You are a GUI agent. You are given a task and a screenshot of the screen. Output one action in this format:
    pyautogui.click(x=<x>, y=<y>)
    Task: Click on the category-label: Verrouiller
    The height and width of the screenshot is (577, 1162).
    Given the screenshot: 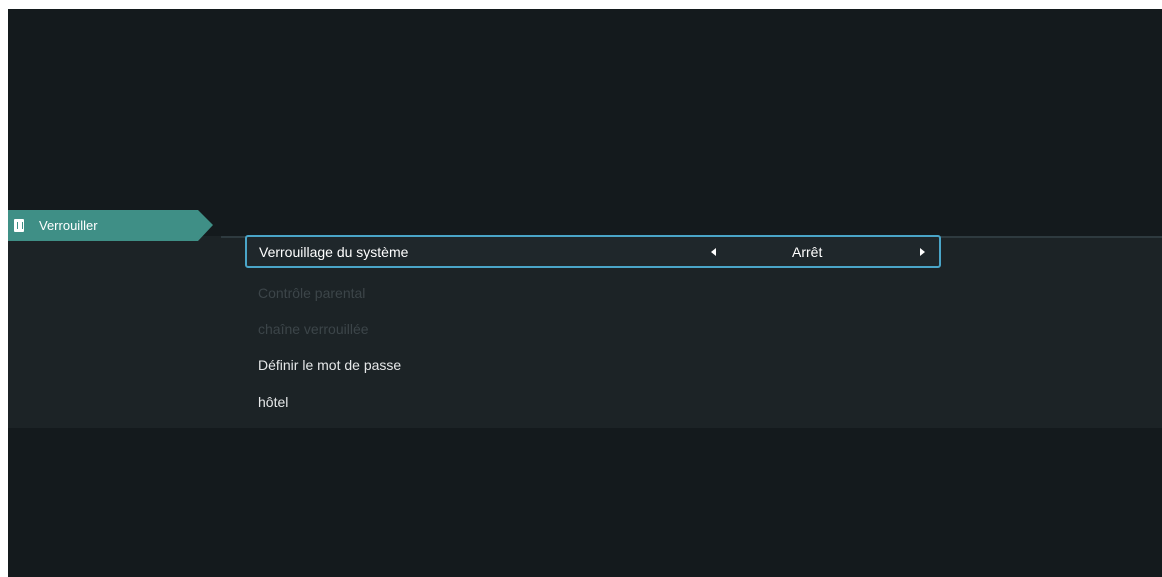 What is the action you would take?
    pyautogui.click(x=68, y=225)
    